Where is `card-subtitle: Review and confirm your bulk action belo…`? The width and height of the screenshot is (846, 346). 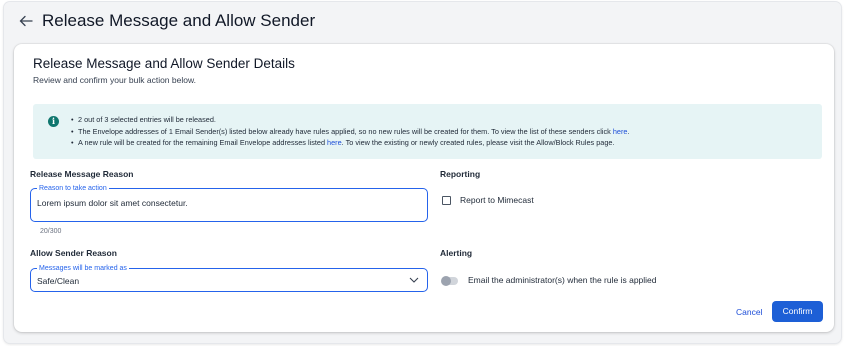 card-subtitle: Review and confirm your bulk action belo… is located at coordinates (114, 80).